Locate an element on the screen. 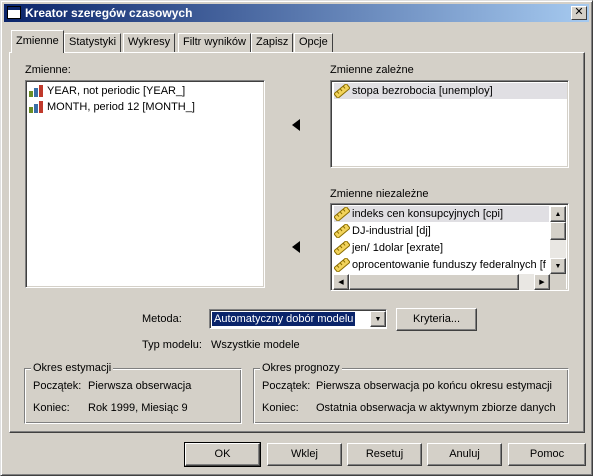  scroll-left-icon: ◀ is located at coordinates (341, 282).